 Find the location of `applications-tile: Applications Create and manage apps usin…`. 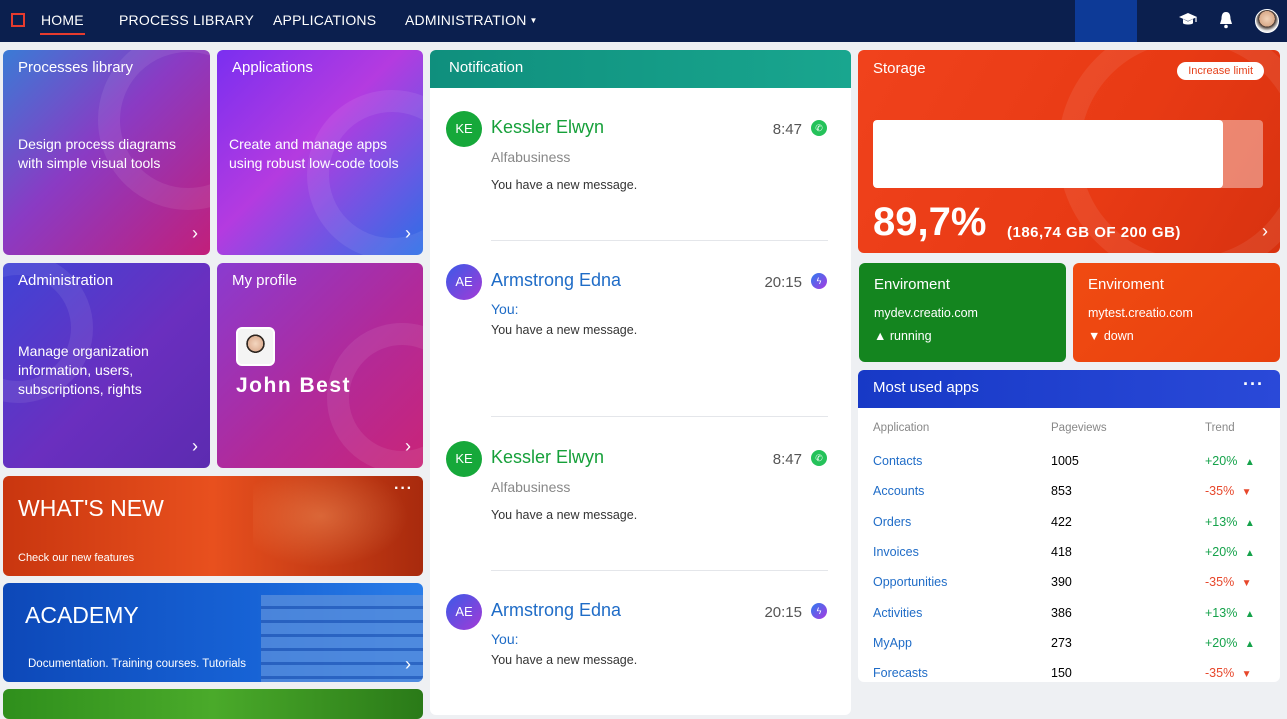

applications-tile: Applications Create and manage apps usin… is located at coordinates (320, 152).